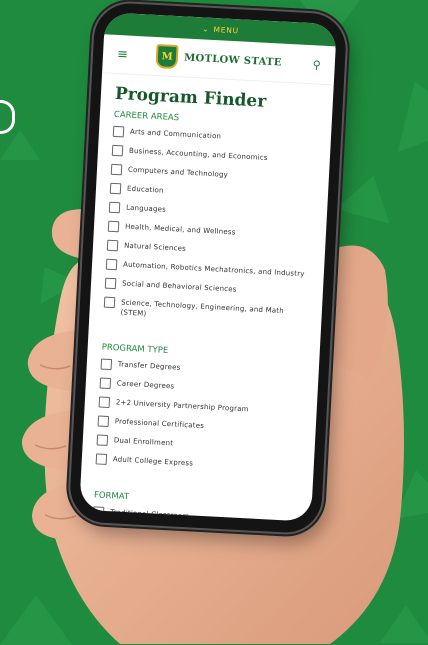  Describe the element at coordinates (198, 154) in the screenshot. I see `filter-option-label: Business, Accounting, and Economics` at that location.